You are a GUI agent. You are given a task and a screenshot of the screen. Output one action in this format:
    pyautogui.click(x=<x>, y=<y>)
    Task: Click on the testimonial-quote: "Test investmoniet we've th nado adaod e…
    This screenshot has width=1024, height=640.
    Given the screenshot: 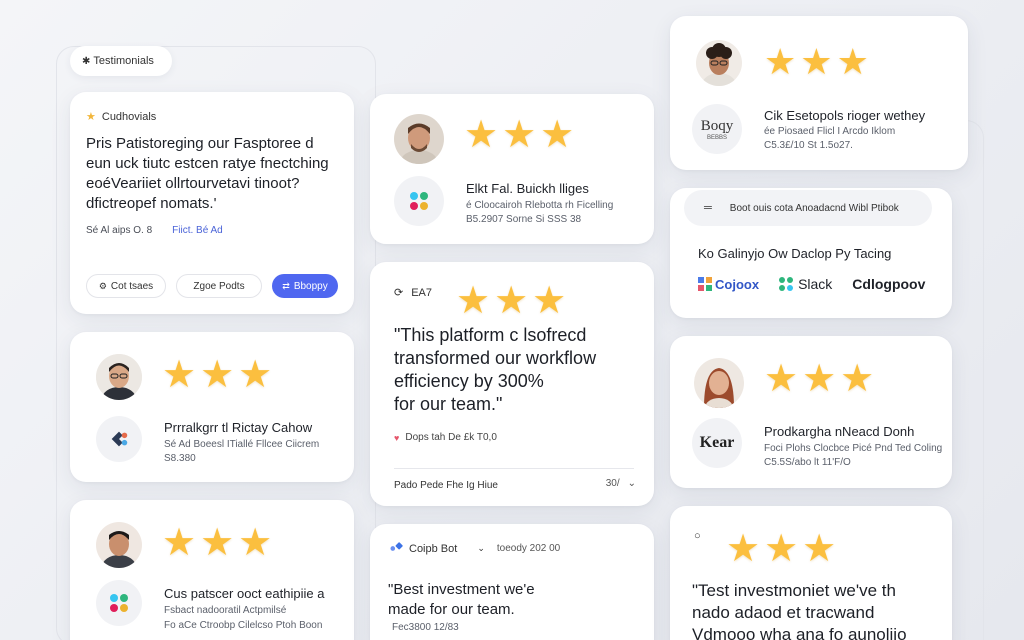 What is the action you would take?
    pyautogui.click(x=799, y=610)
    